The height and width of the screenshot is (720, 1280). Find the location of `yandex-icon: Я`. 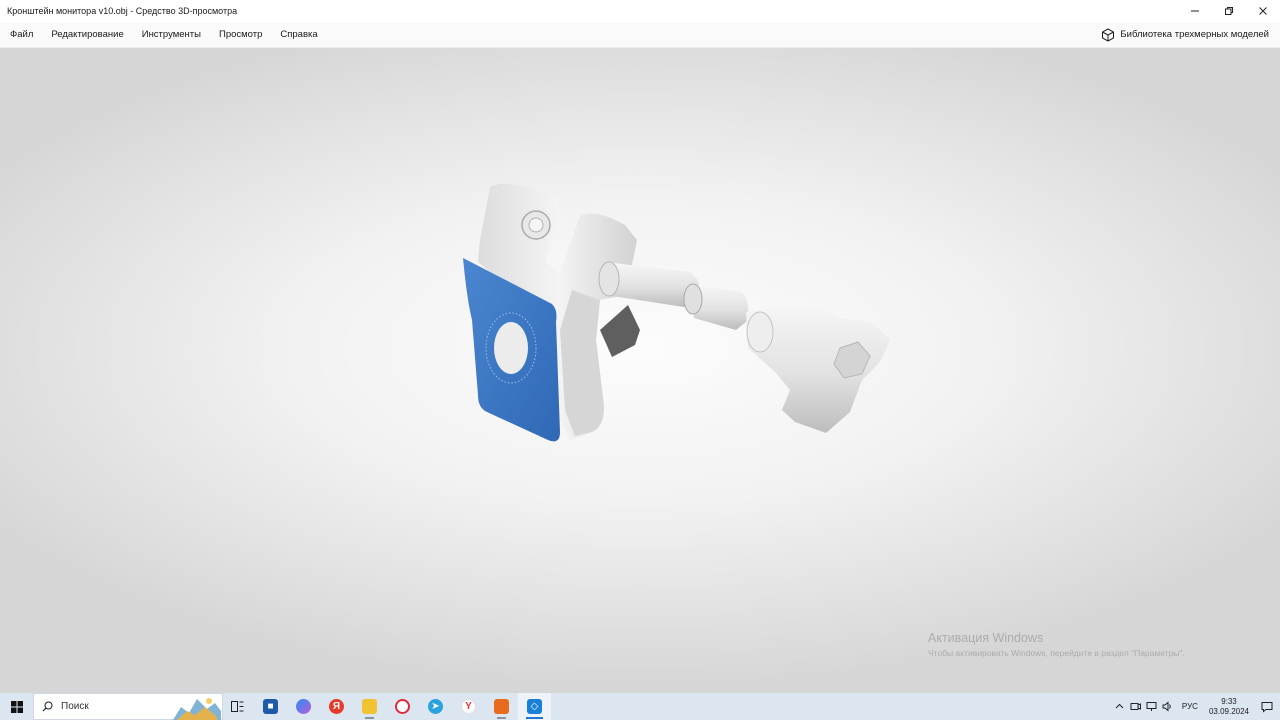

yandex-icon: Я is located at coordinates (336, 706).